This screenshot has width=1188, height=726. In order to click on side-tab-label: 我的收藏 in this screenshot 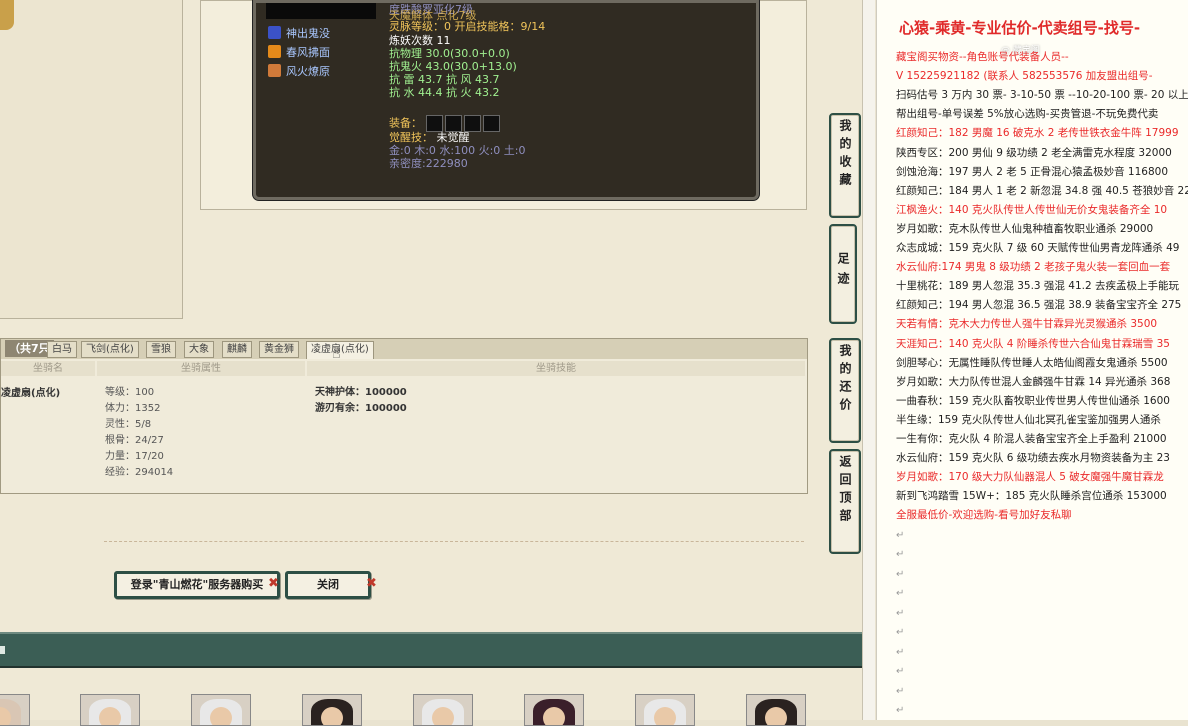, I will do `click(845, 155)`.